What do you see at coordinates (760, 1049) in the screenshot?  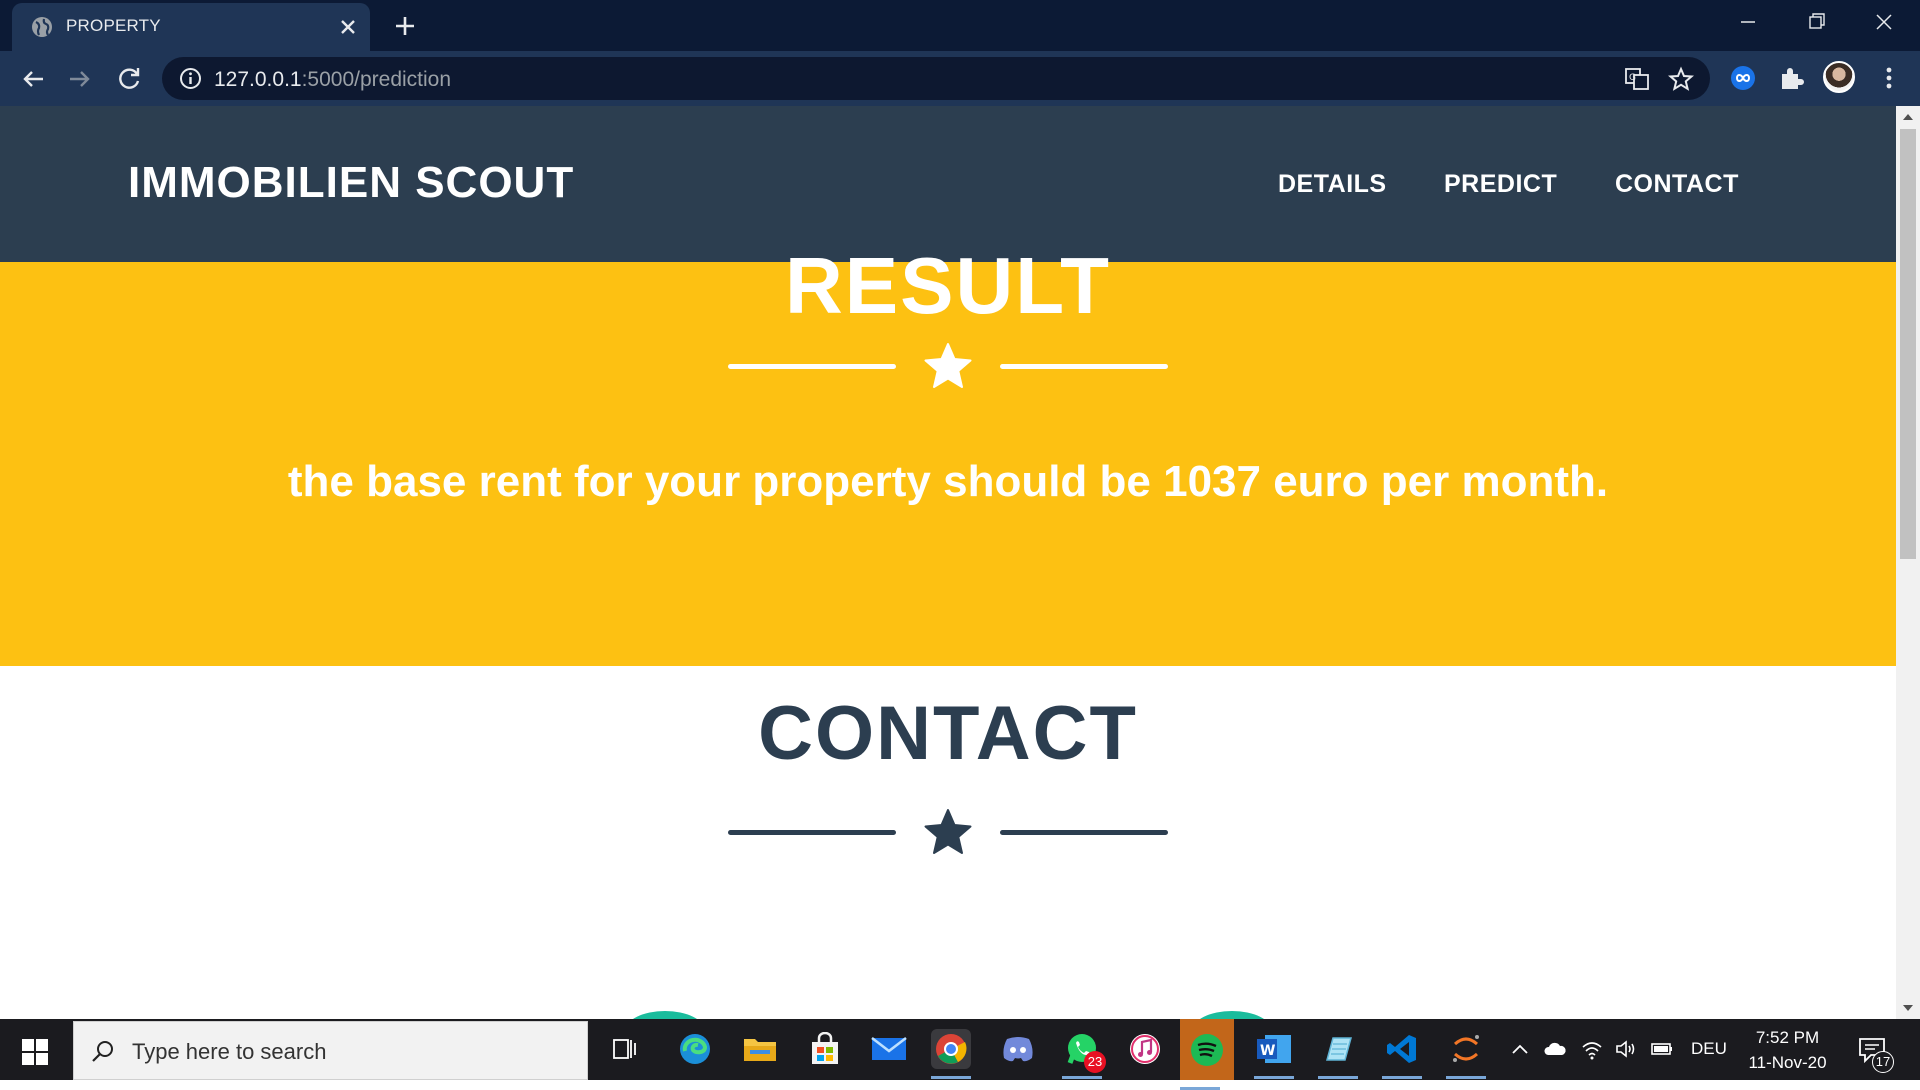 I see `file-explorer-icon` at bounding box center [760, 1049].